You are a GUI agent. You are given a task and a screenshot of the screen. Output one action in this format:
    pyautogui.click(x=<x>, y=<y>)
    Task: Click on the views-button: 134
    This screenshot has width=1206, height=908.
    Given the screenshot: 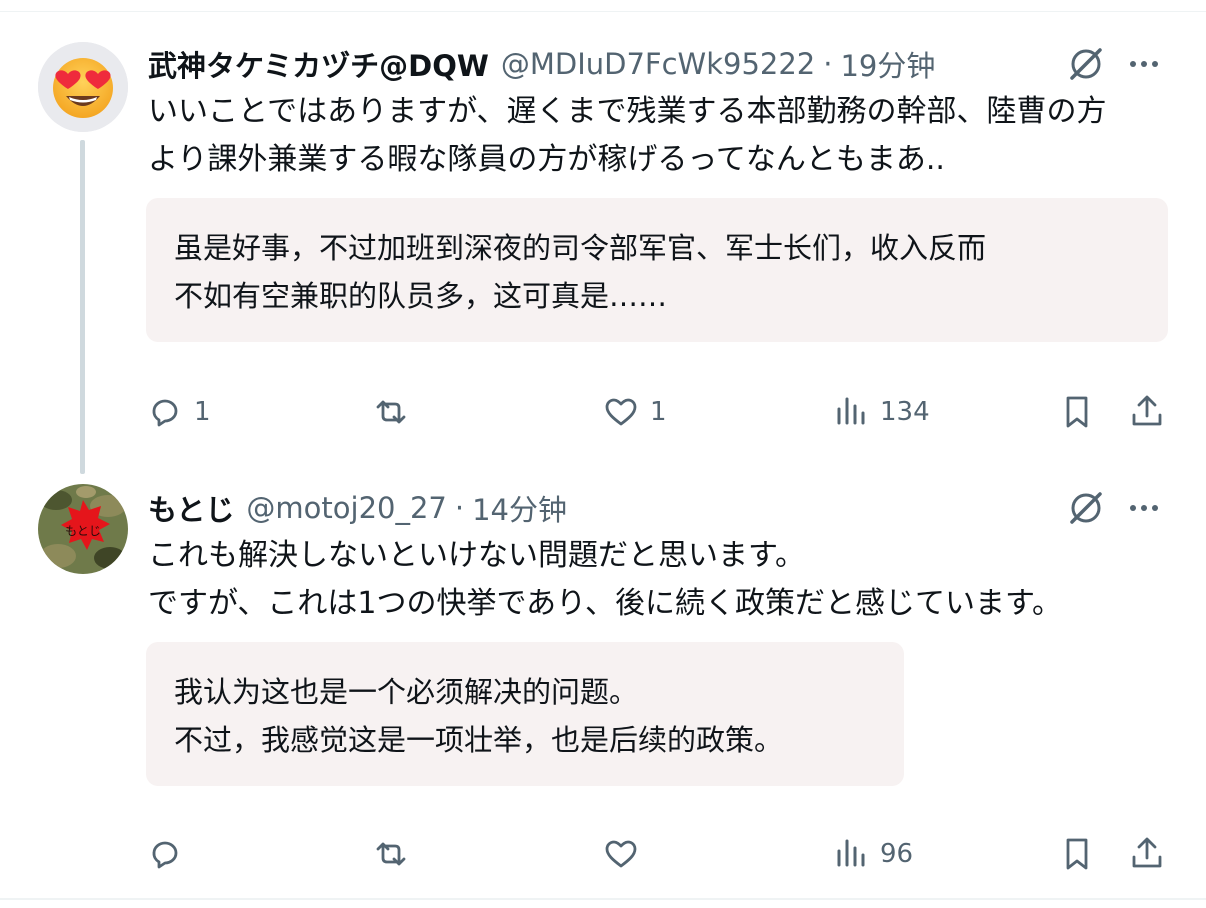 What is the action you would take?
    pyautogui.click(x=881, y=412)
    